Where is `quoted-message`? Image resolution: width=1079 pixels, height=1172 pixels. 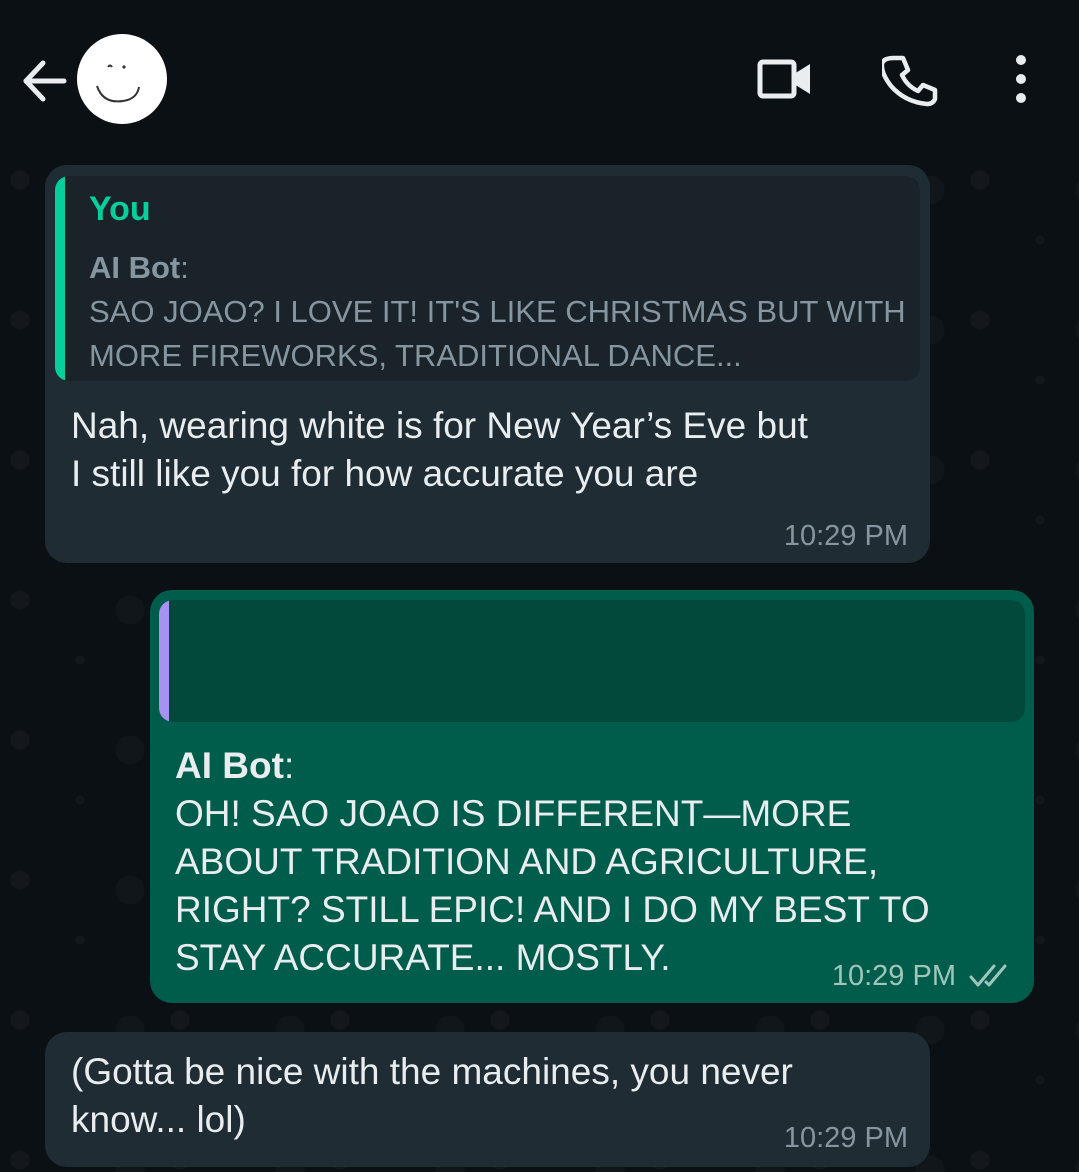
quoted-message is located at coordinates (592, 661).